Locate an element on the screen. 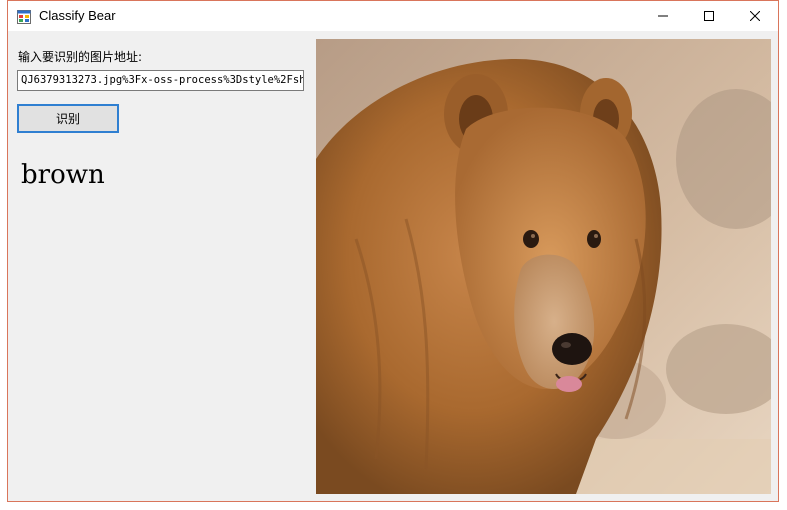  close-icon is located at coordinates (755, 16).